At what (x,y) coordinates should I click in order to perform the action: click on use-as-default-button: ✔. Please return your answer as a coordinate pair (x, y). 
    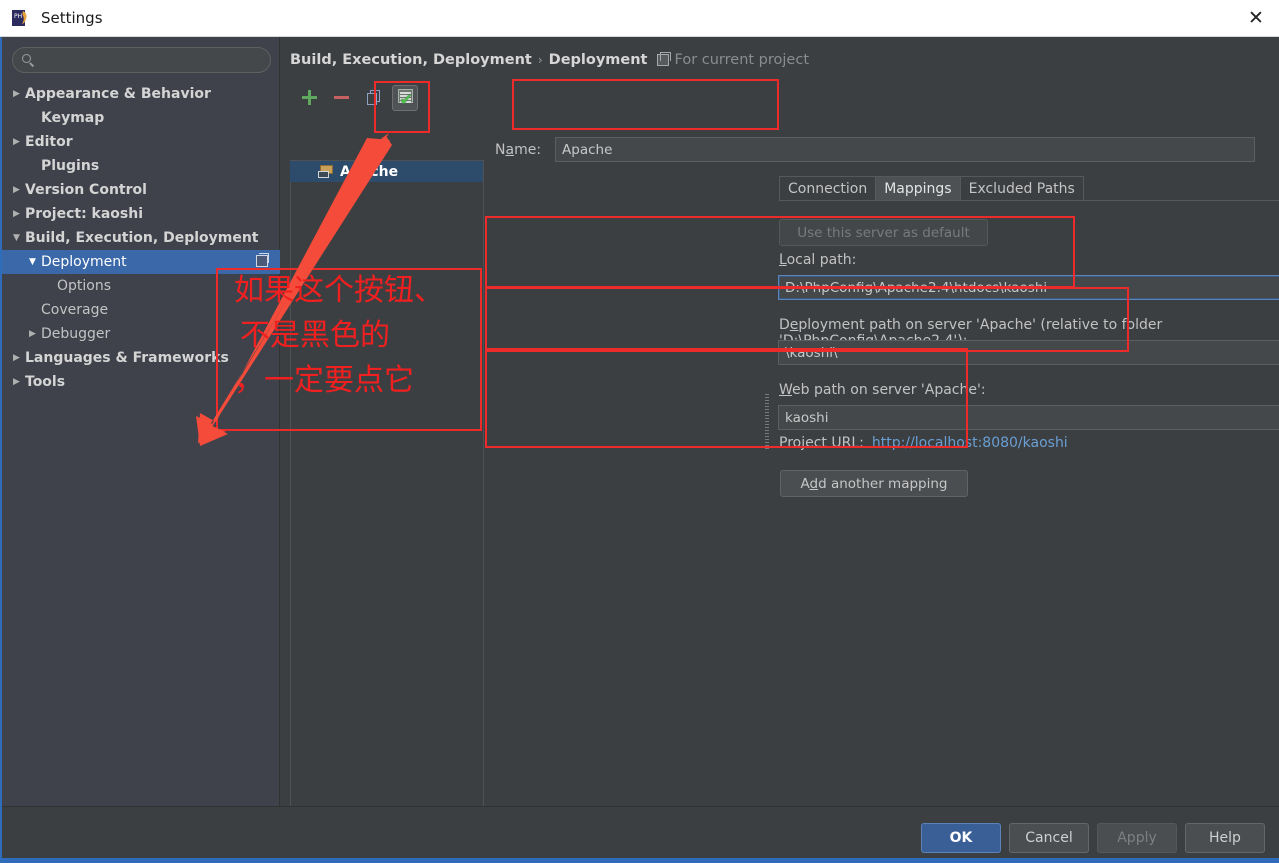
    Looking at the image, I should click on (405, 97).